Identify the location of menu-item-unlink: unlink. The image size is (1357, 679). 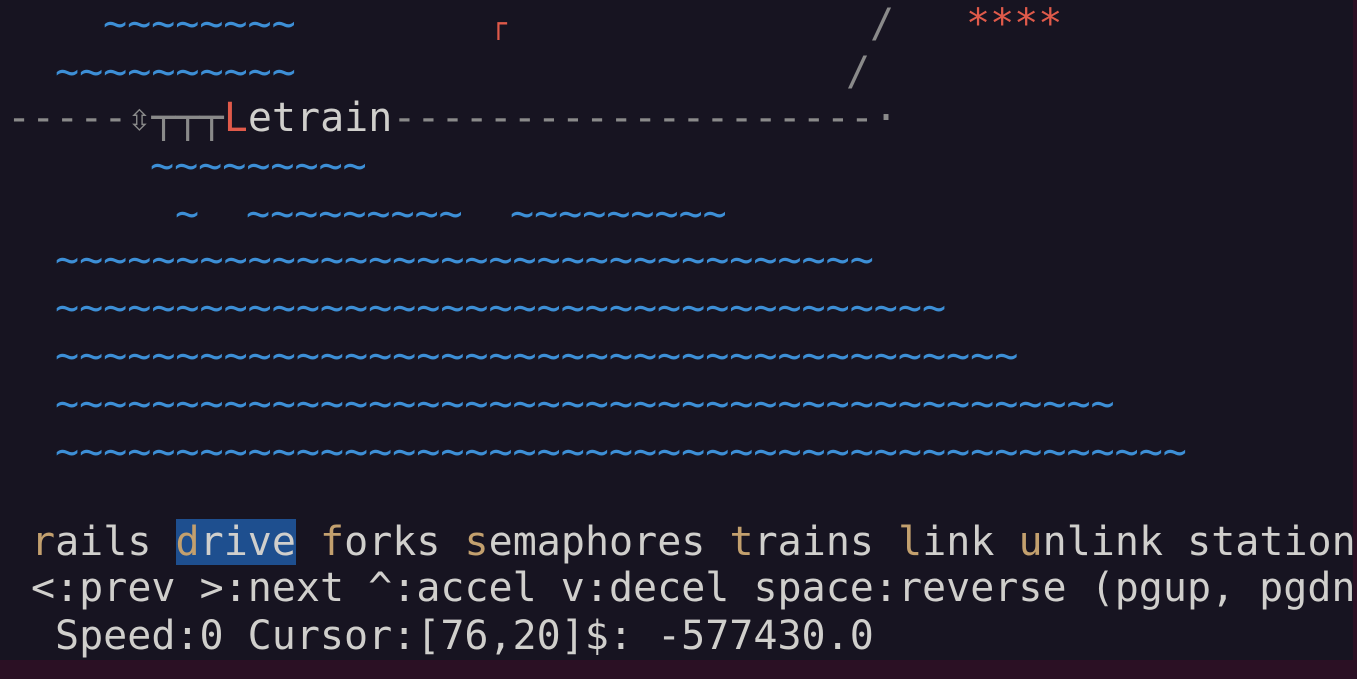
(1091, 542).